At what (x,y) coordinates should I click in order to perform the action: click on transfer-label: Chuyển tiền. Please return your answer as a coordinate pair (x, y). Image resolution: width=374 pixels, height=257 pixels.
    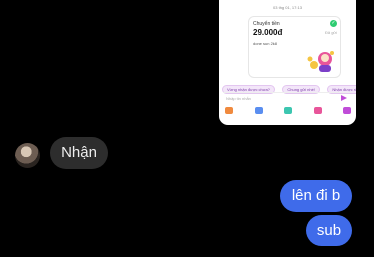
    Looking at the image, I should click on (266, 24).